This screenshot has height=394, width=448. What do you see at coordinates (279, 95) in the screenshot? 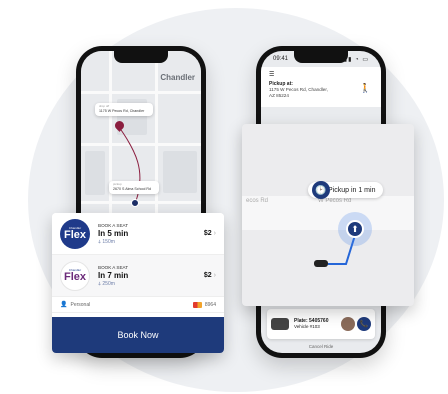
I see `pickup-address-line2: AZ 85224` at bounding box center [279, 95].